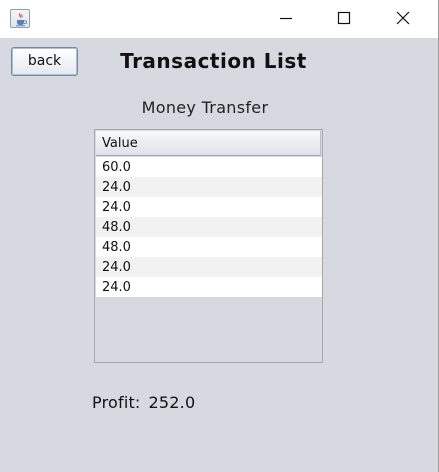 This screenshot has width=439, height=472. I want to click on minimize-button, so click(286, 19).